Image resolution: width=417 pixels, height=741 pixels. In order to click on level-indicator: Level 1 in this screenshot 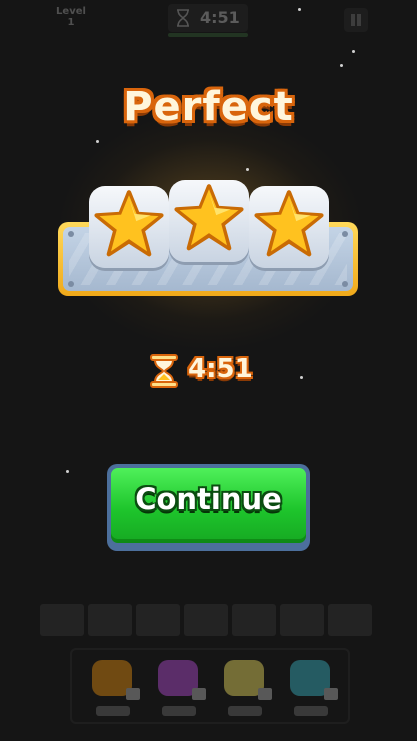, I will do `click(71, 17)`.